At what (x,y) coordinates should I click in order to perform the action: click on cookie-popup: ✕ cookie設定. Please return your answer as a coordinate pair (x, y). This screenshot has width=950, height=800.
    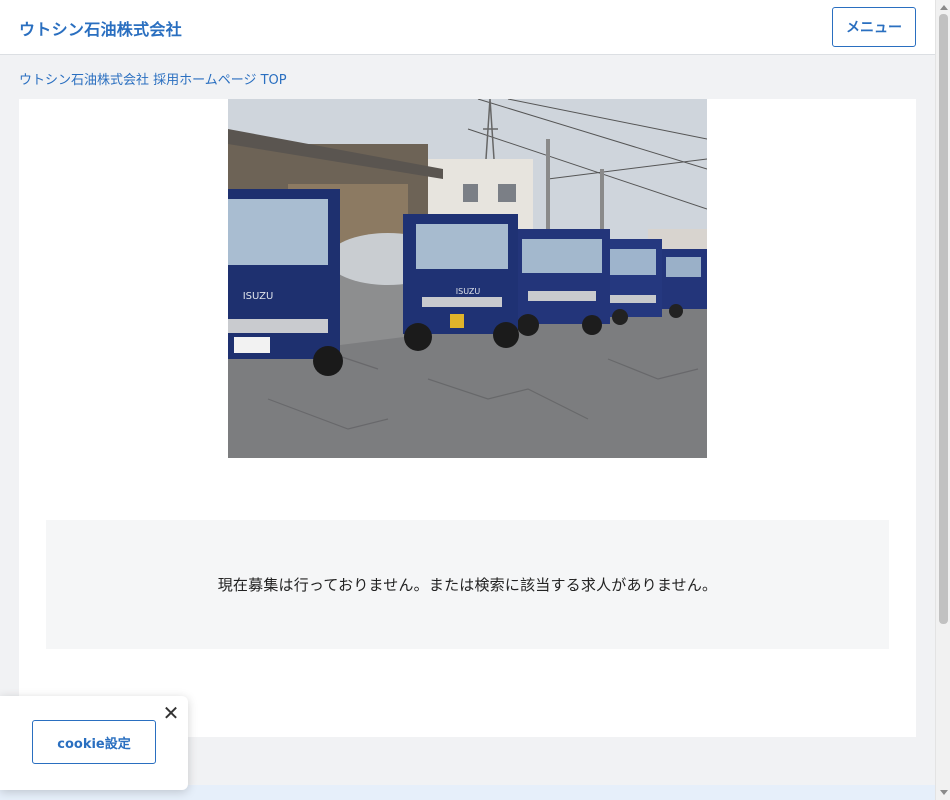
    Looking at the image, I should click on (94, 743).